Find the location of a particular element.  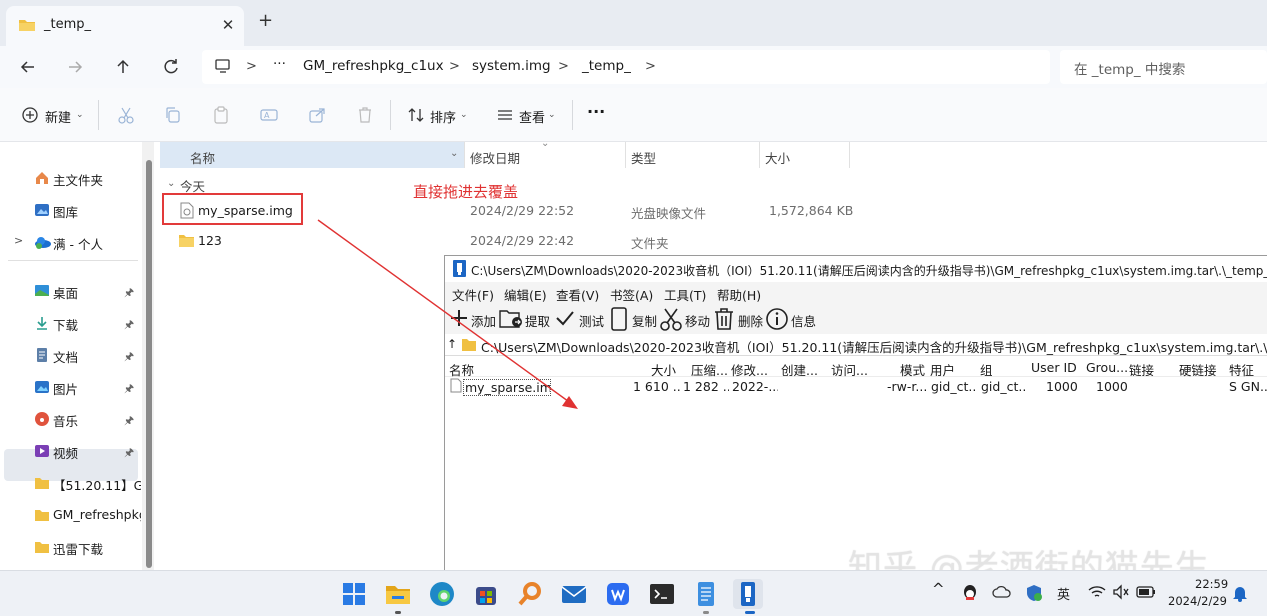

tool-delete: 删除 is located at coordinates (750, 320).